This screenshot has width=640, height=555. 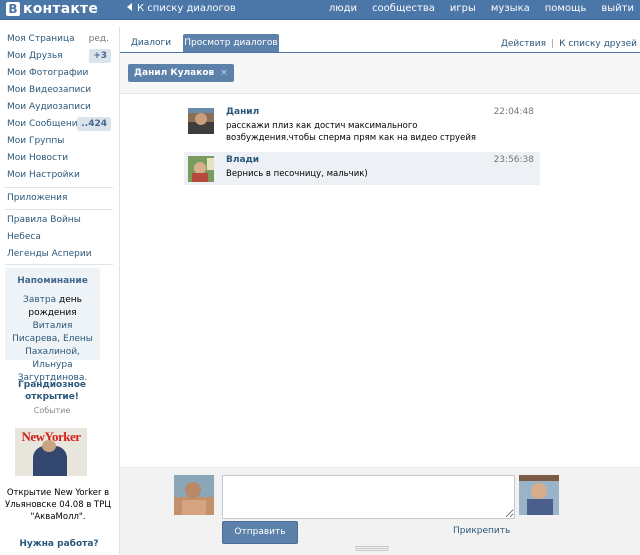 I want to click on vk-logo: В контакте, so click(x=52, y=9).